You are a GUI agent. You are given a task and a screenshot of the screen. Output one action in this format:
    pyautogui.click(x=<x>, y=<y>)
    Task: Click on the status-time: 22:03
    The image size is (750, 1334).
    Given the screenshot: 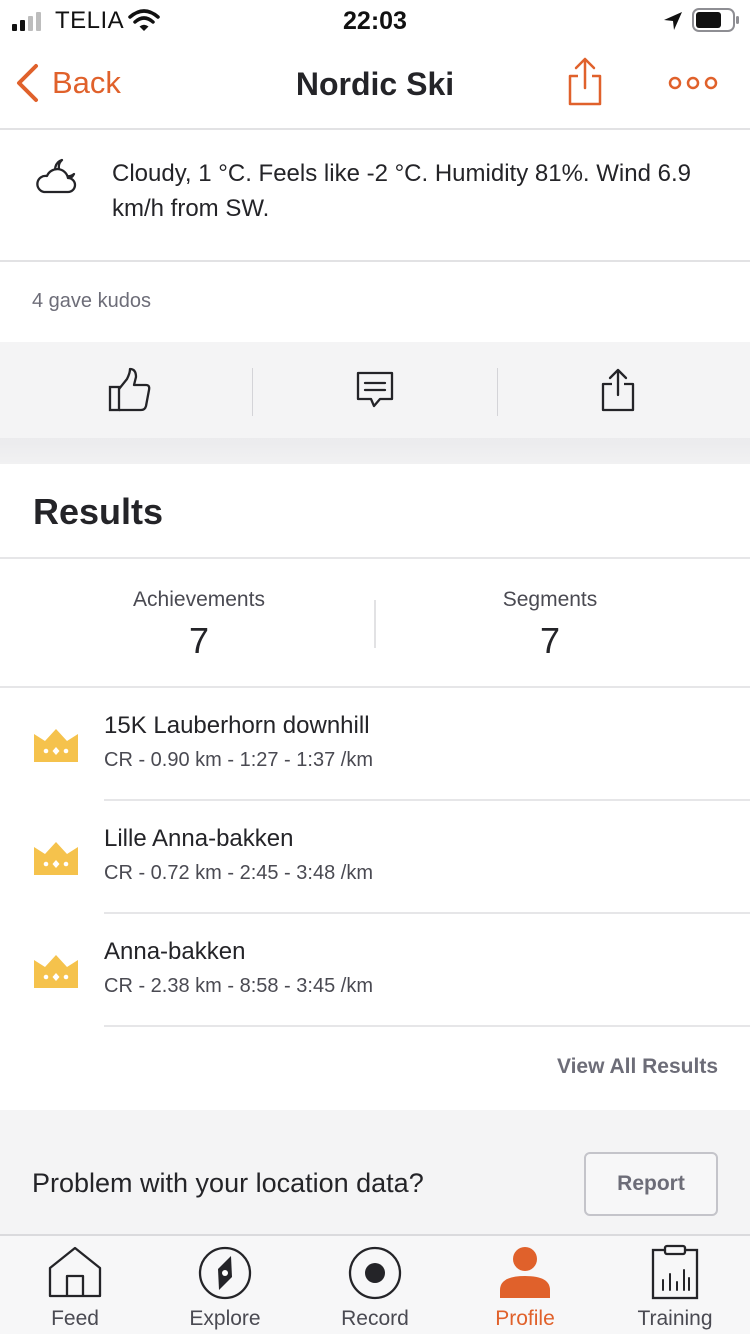 What is the action you would take?
    pyautogui.click(x=375, y=21)
    